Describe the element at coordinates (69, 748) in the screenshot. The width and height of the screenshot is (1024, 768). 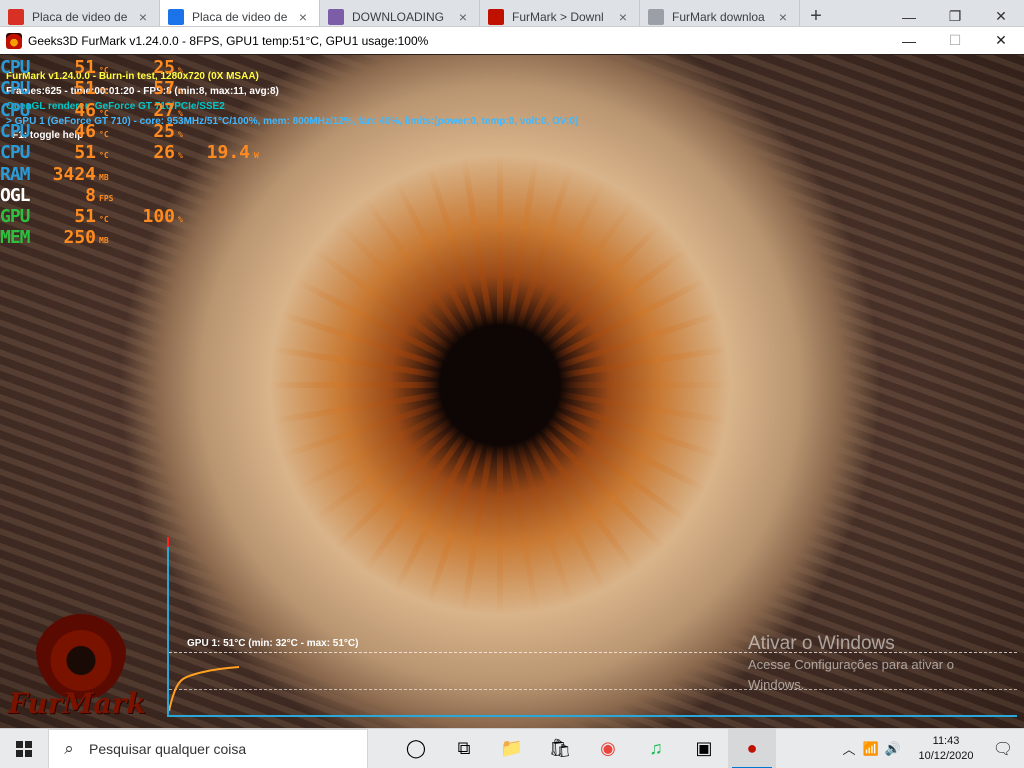
I see `search-icon: ⌕` at that location.